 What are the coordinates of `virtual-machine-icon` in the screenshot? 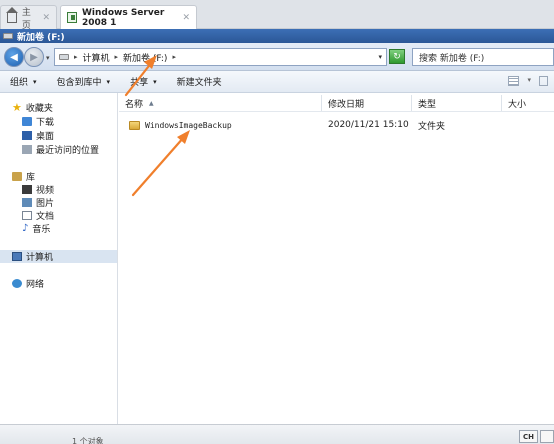 It's located at (72, 17).